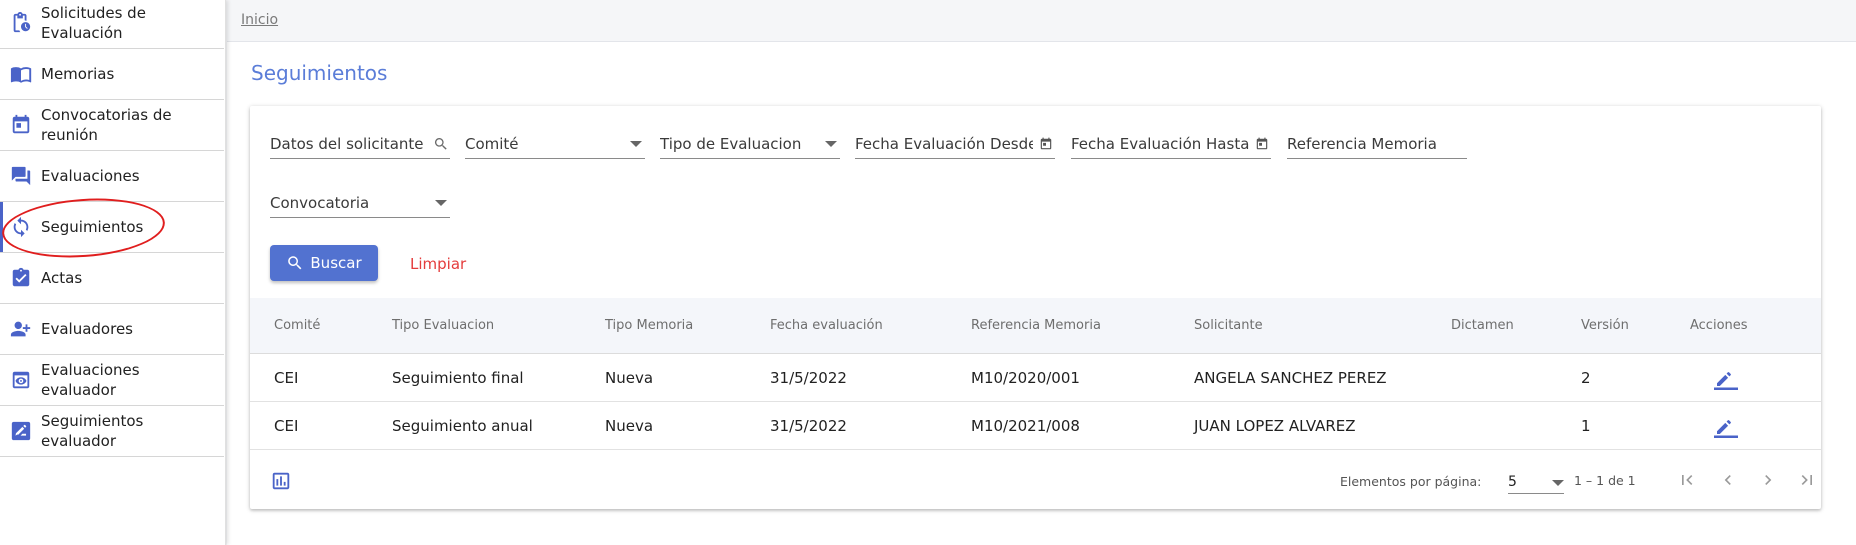 This screenshot has width=1856, height=545. I want to click on next-page-icon, so click(1768, 480).